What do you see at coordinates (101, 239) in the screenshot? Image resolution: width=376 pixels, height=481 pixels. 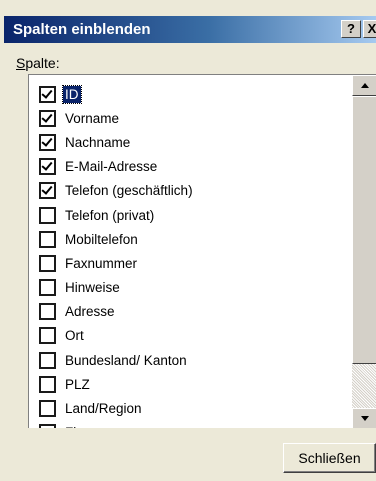 I see `column-label: Mobiltelefon` at bounding box center [101, 239].